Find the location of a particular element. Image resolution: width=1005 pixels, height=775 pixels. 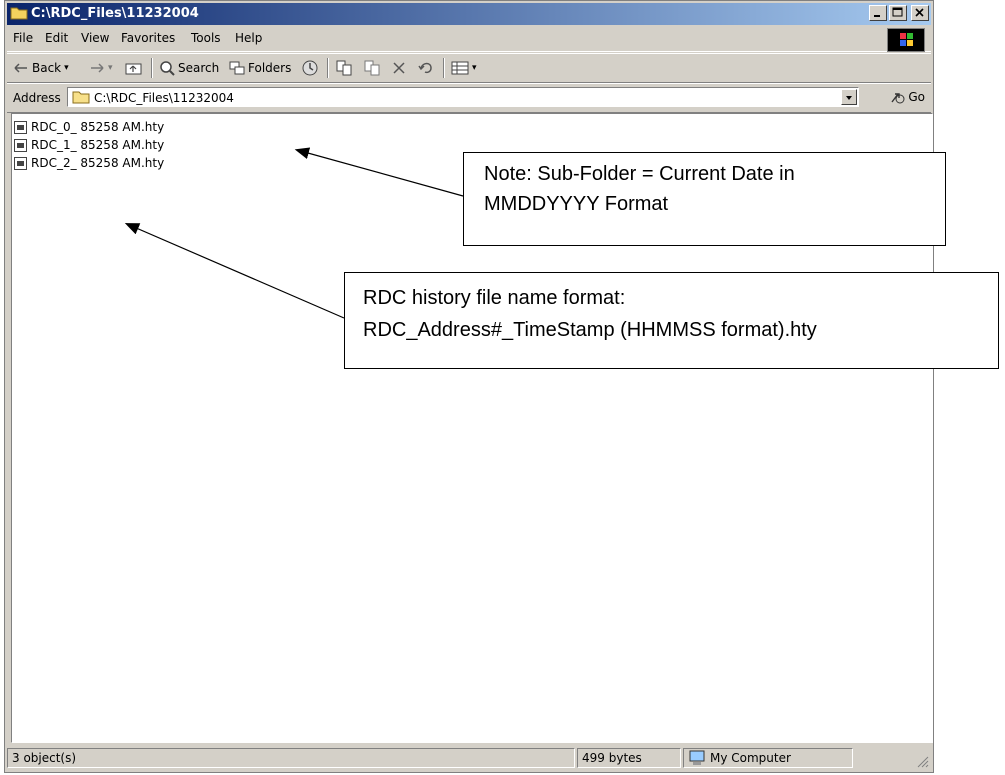

toolbar: Back ▾ ▾ Search Folders ▾ is located at coordinates (469, 68).